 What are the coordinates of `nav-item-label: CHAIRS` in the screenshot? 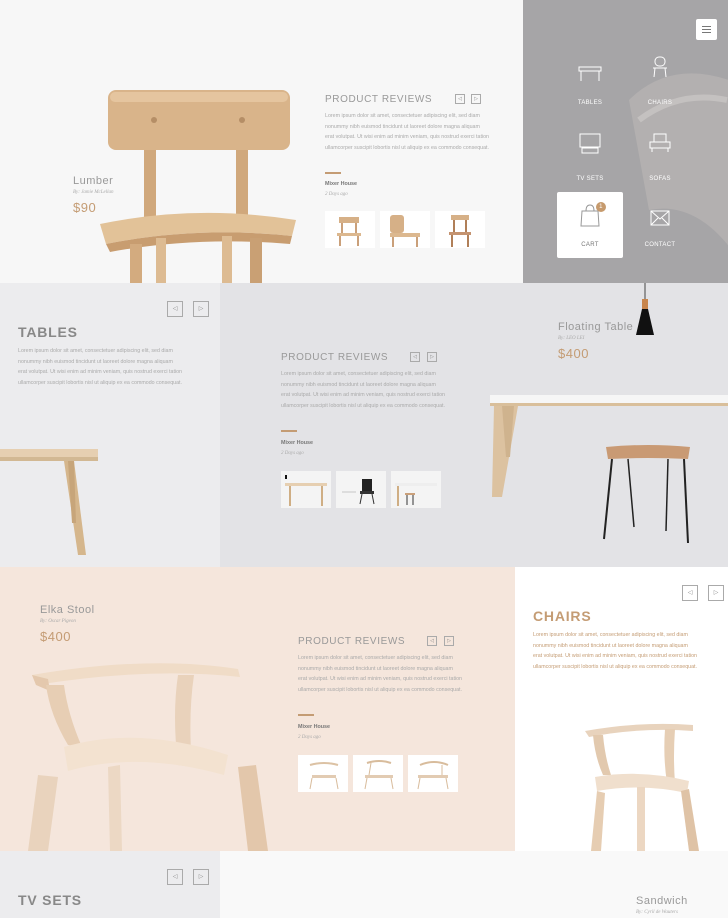 It's located at (660, 103).